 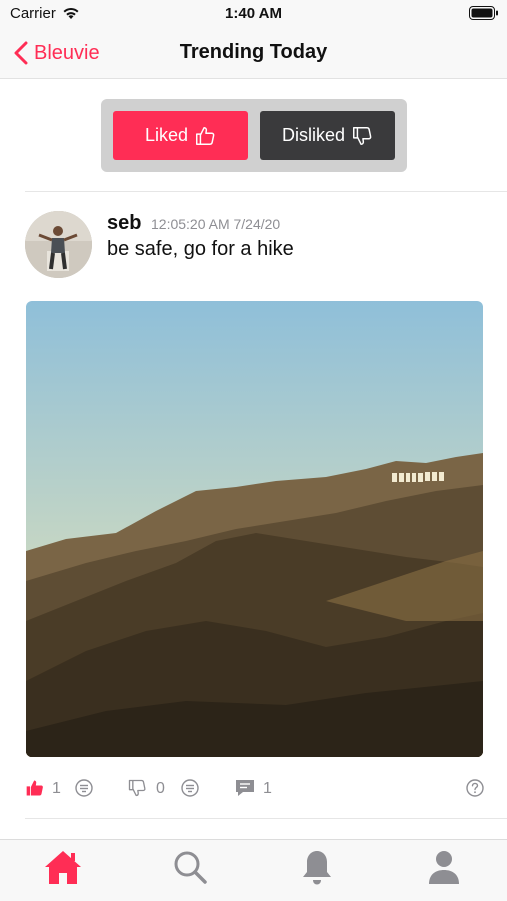 What do you see at coordinates (254, 135) in the screenshot?
I see `liked-disliked-segment: Liked Disliked` at bounding box center [254, 135].